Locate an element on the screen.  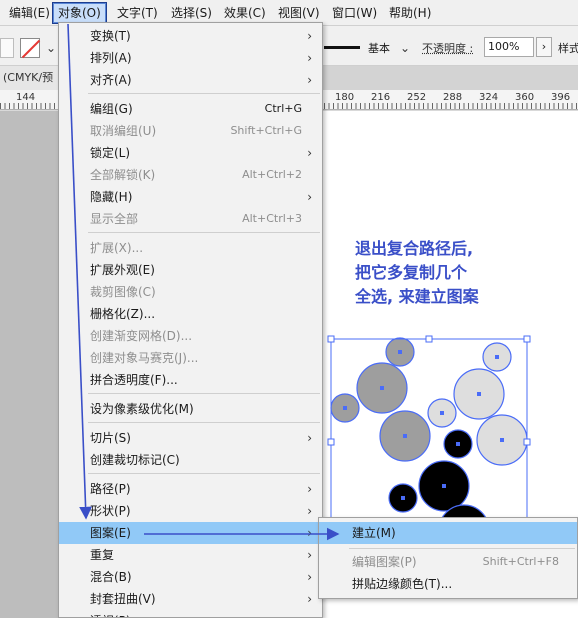
menu-effect: 效果(C) is located at coordinates (245, 13).